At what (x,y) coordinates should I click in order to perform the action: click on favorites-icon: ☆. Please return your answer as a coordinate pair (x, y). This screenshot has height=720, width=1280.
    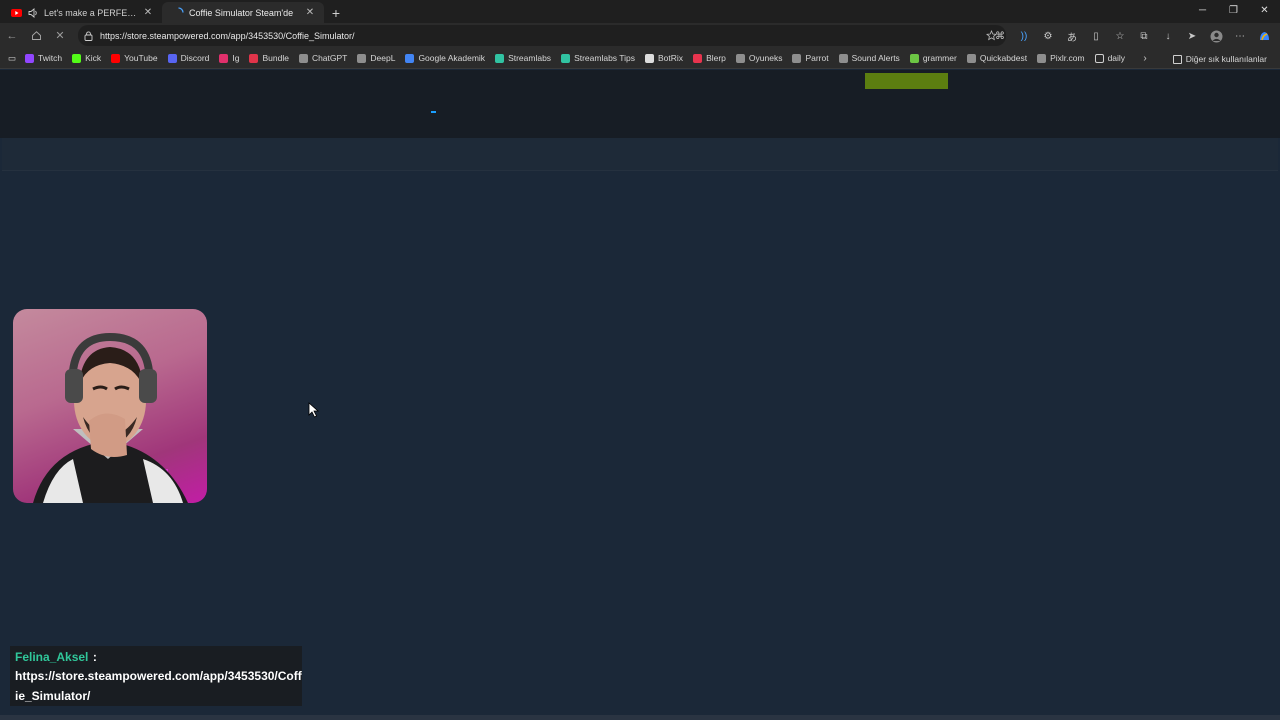
    Looking at the image, I should click on (1120, 36).